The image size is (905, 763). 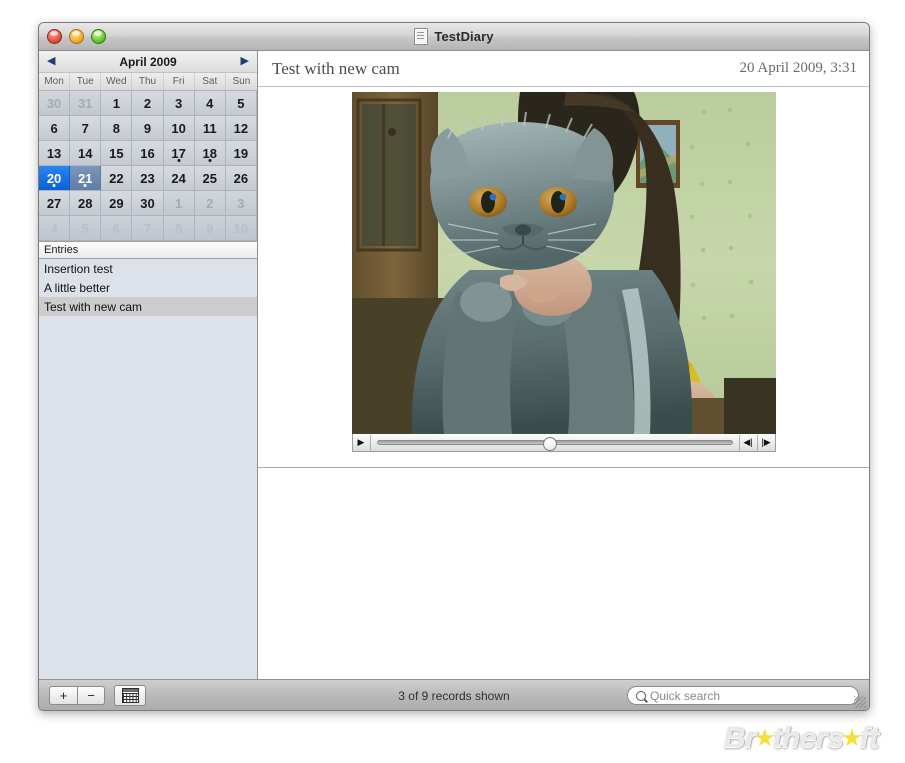 I want to click on calendar-day-number: 30, so click(x=54, y=103).